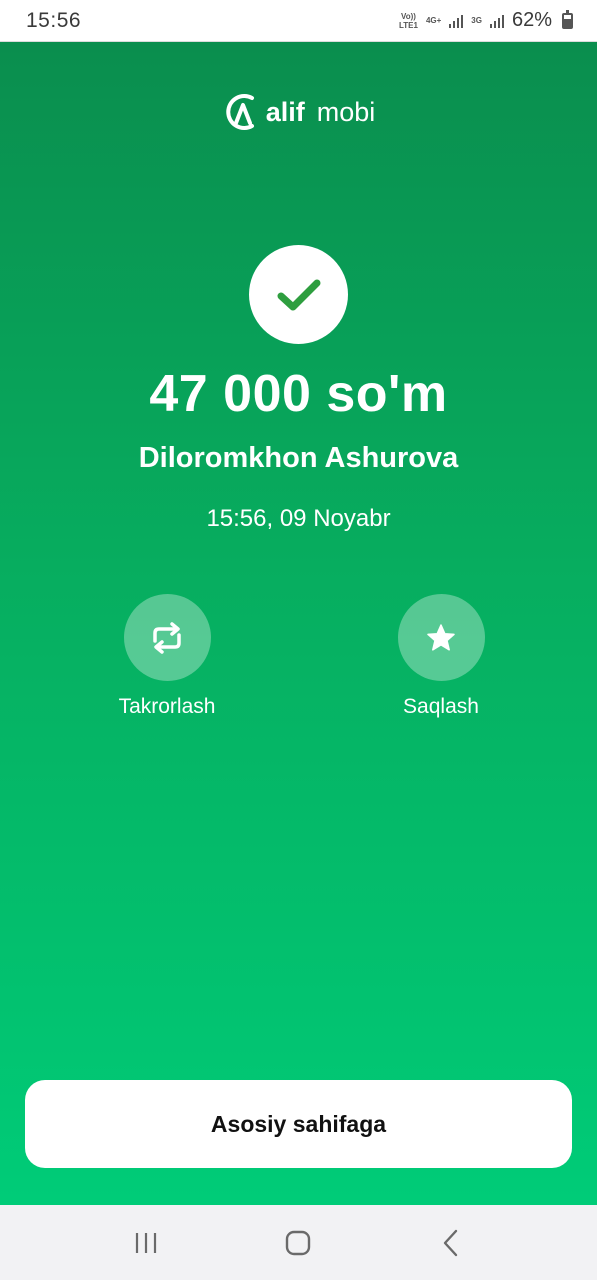  What do you see at coordinates (433, 20) in the screenshot?
I see `network-4g-indicator: 4G+` at bounding box center [433, 20].